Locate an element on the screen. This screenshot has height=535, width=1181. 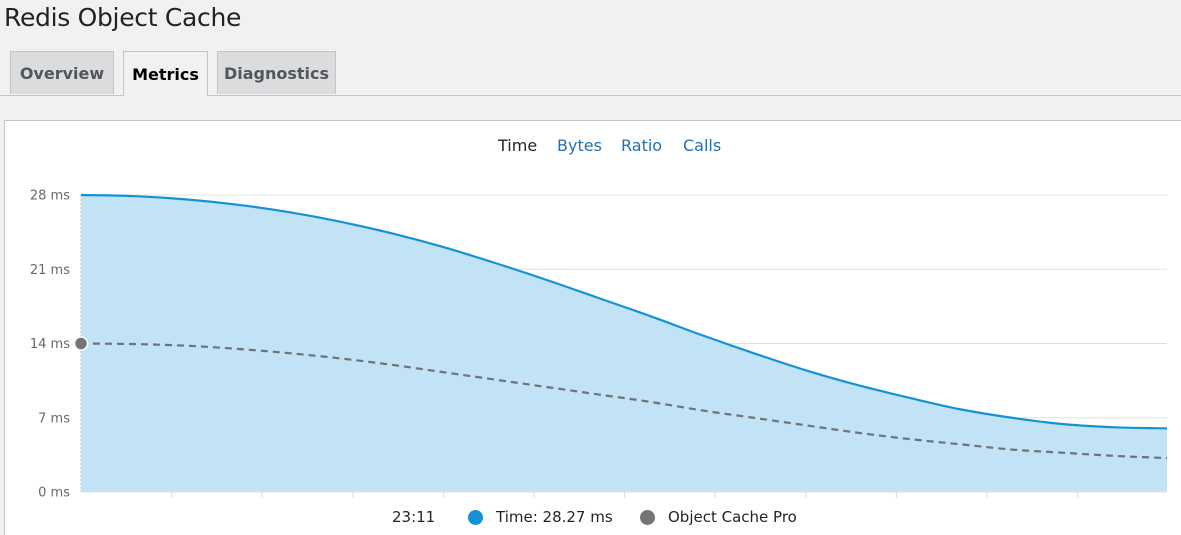
y-tick-label: 7 ms is located at coordinates (54, 418).